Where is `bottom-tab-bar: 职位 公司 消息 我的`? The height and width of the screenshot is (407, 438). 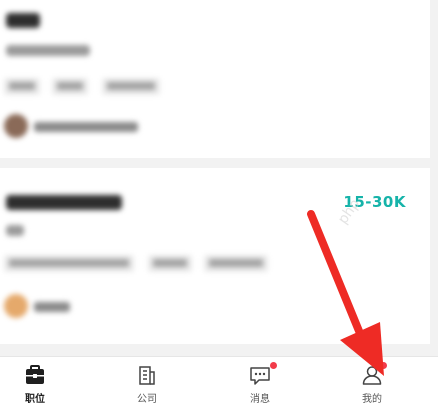 bottom-tab-bar: 职位 公司 消息 我的 is located at coordinates (219, 381).